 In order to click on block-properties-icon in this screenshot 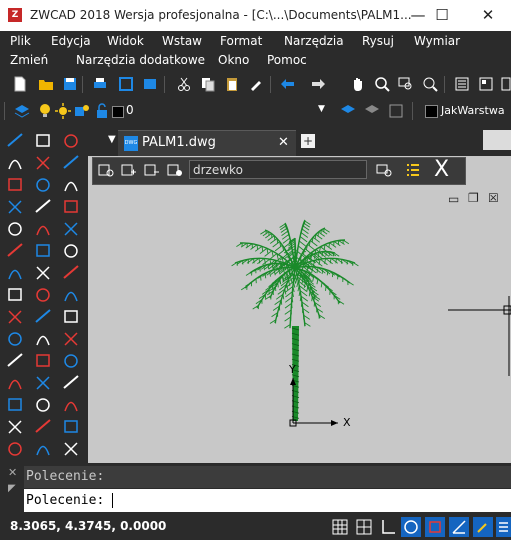, I will do `click(384, 170)`.